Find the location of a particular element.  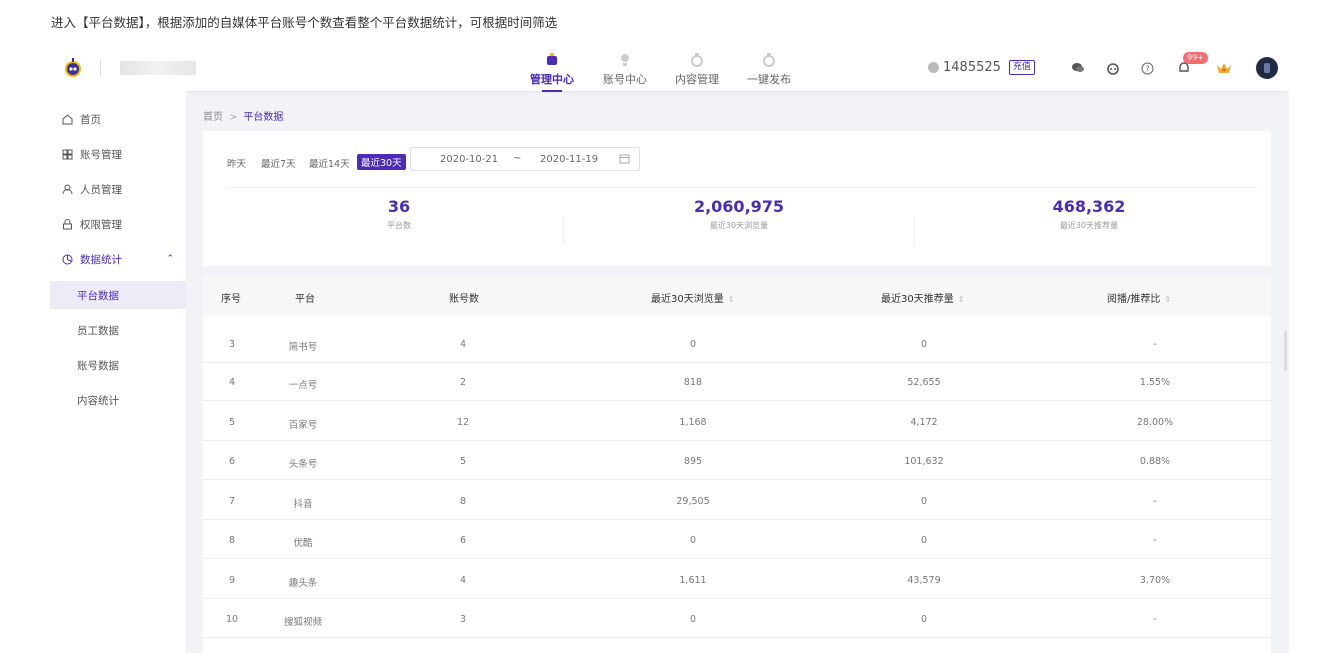

crown-icon is located at coordinates (1224, 68).